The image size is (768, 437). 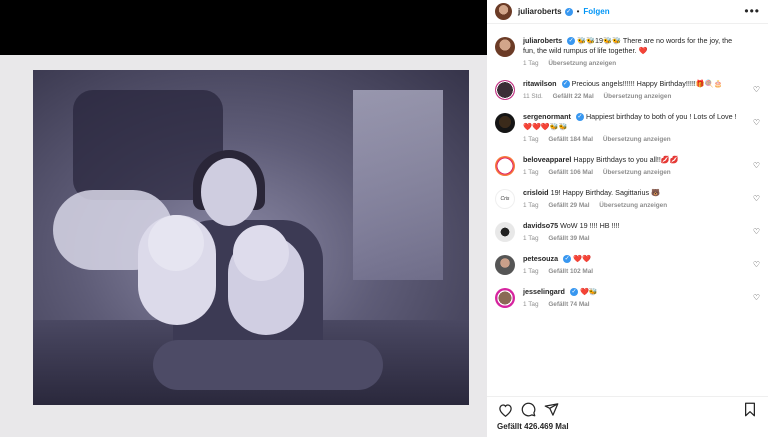 I want to click on comment-likes: Gefällt 102 Mal, so click(x=570, y=271).